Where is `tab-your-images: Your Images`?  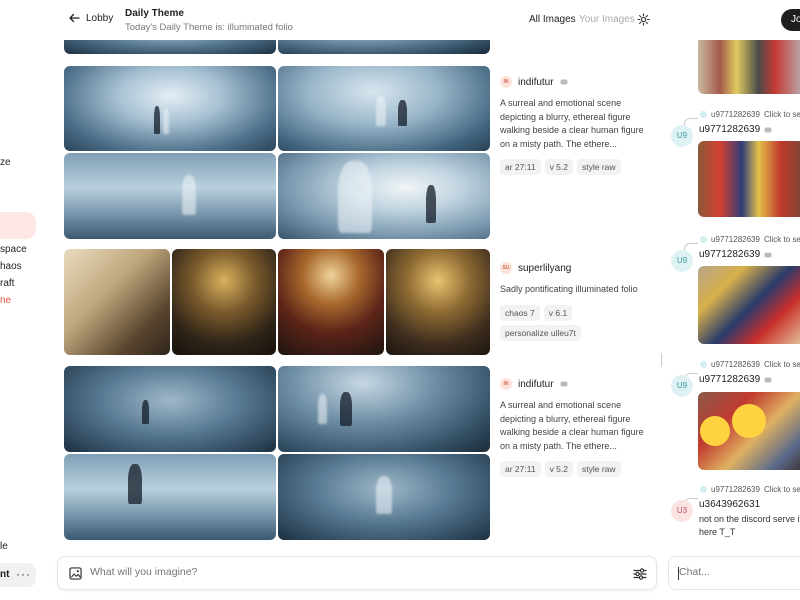 tab-your-images: Your Images is located at coordinates (607, 19).